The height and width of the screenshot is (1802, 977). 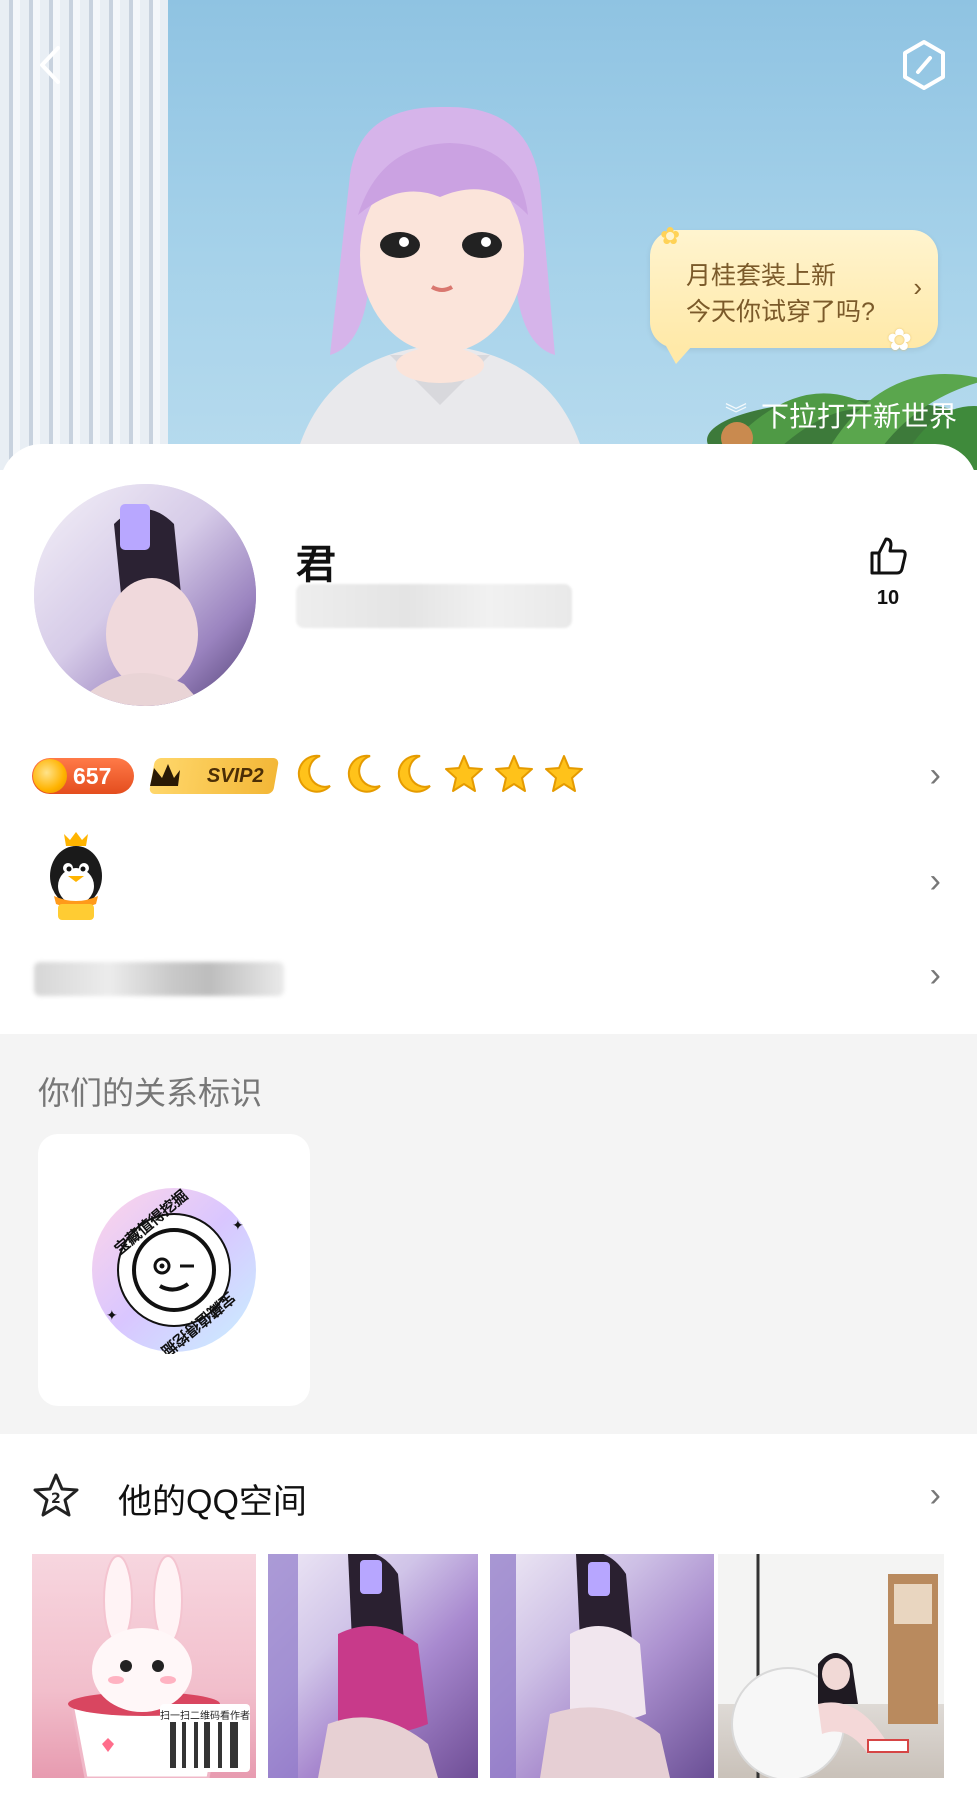 I want to click on thumbs-up-icon, so click(x=888, y=556).